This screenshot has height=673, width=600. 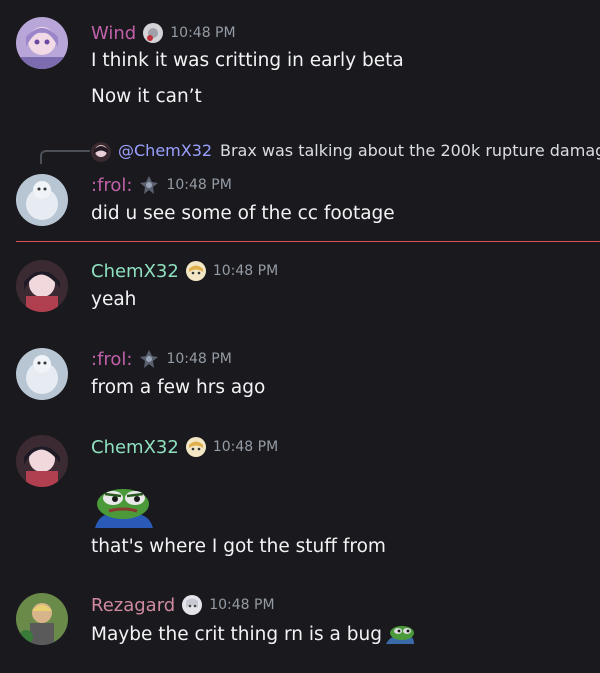 I want to click on message-text: Now it can’t, so click(x=146, y=96).